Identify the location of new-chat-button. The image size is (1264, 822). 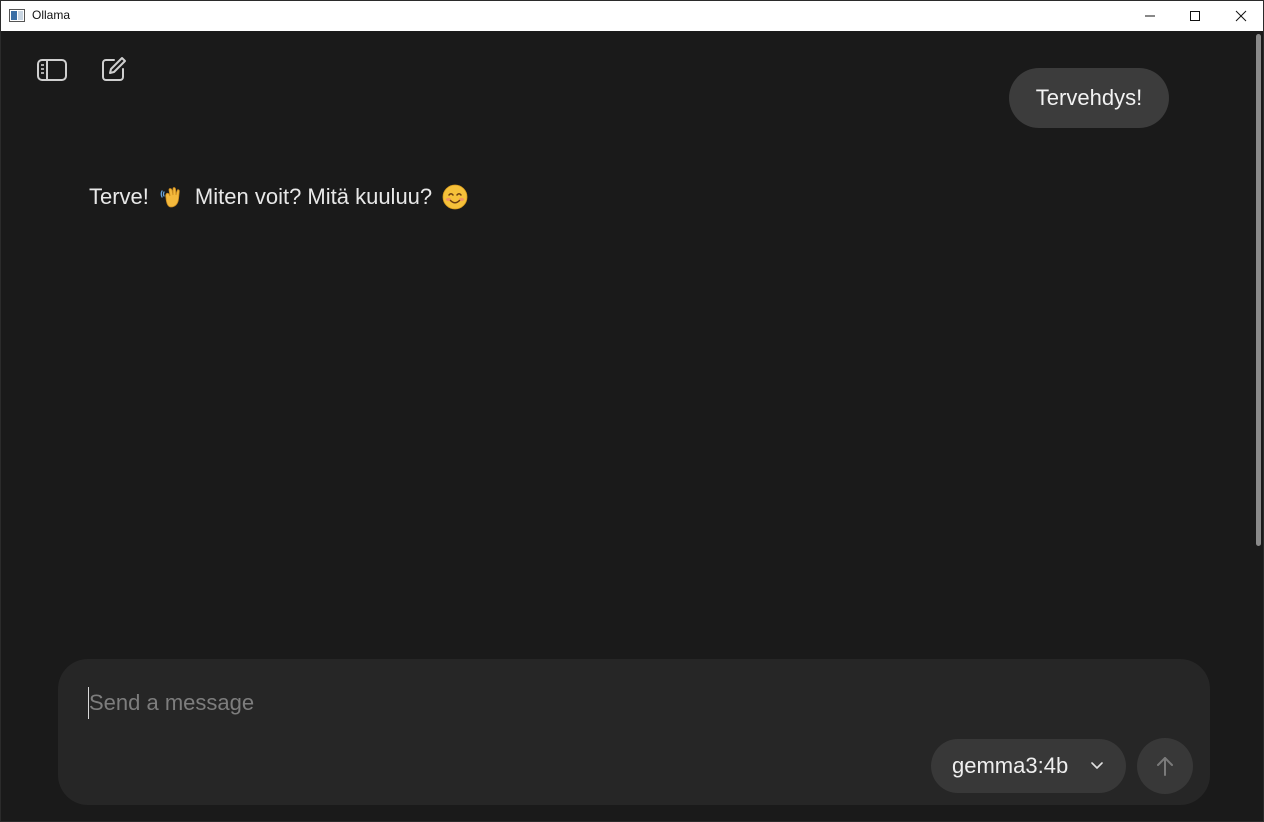
(113, 70).